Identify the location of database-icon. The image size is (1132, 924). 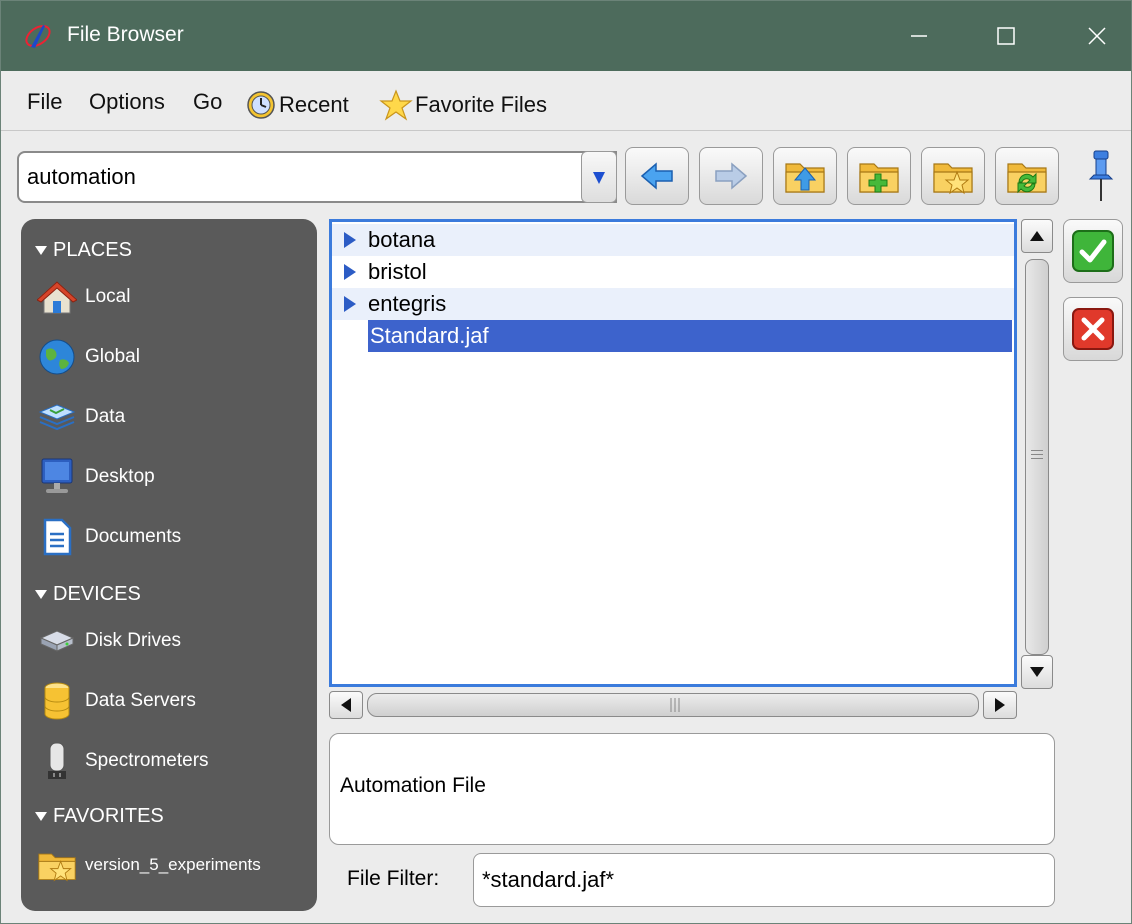
(57, 701).